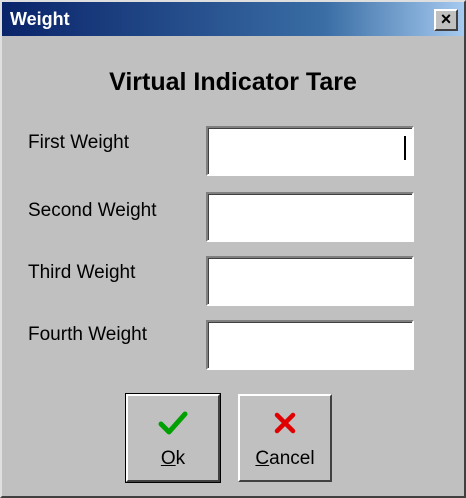  What do you see at coordinates (310, 151) in the screenshot?
I see `first-weight-input` at bounding box center [310, 151].